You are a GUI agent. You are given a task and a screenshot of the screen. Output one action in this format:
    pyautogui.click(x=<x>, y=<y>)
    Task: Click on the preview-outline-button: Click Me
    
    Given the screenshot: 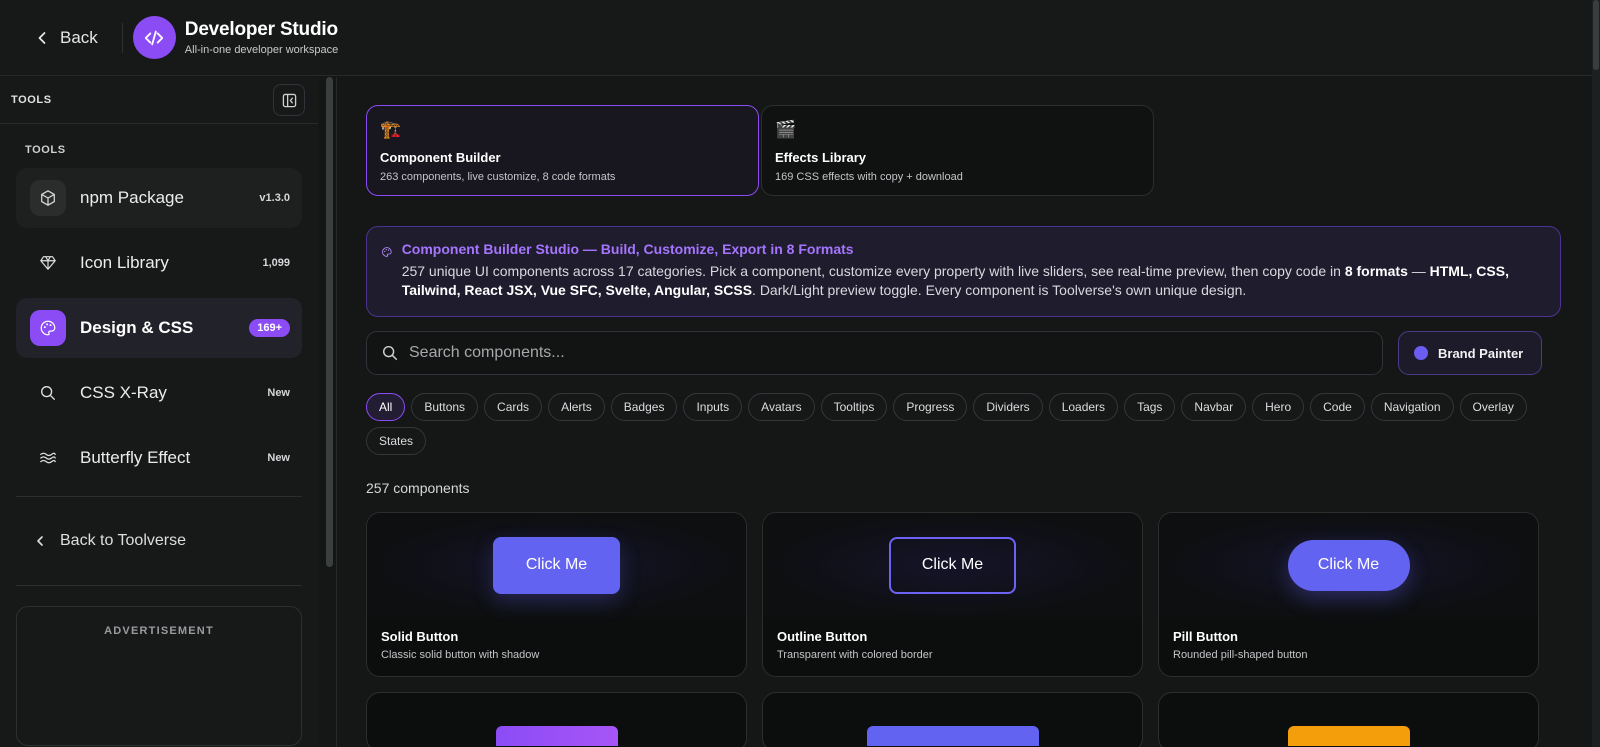 What is the action you would take?
    pyautogui.click(x=952, y=565)
    